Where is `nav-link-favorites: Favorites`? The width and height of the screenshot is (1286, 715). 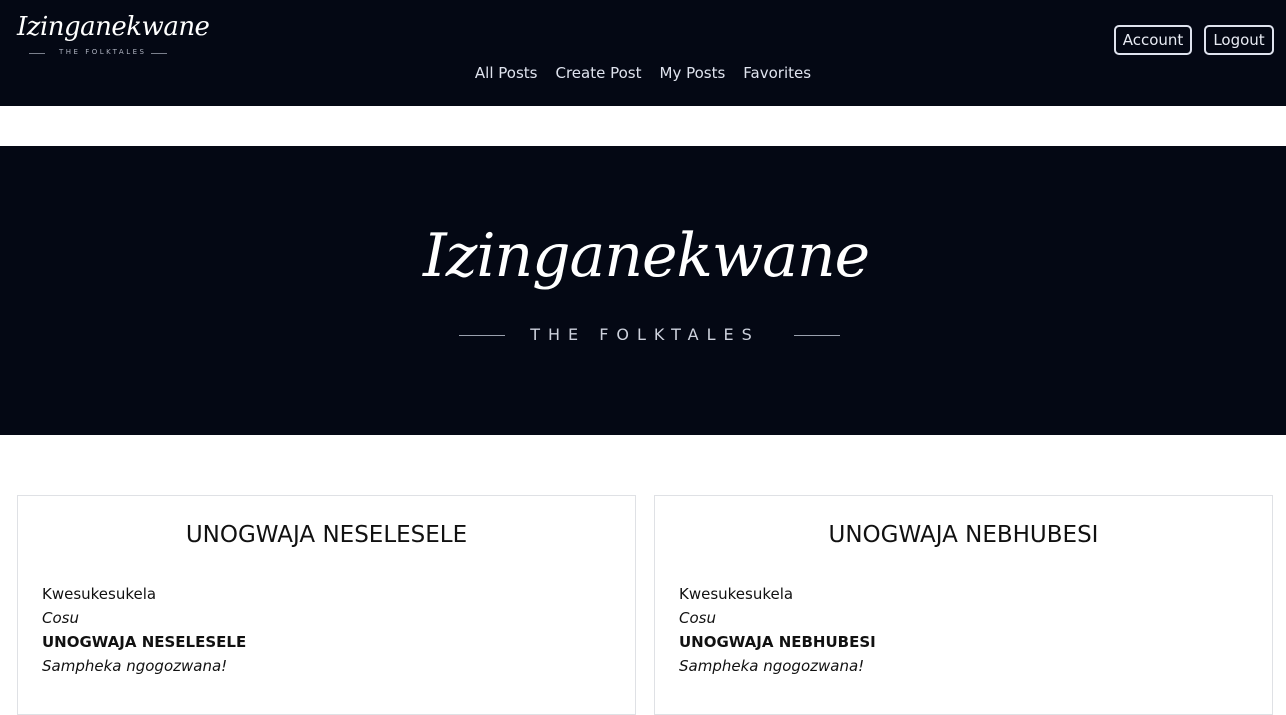
nav-link-favorites: Favorites is located at coordinates (777, 73).